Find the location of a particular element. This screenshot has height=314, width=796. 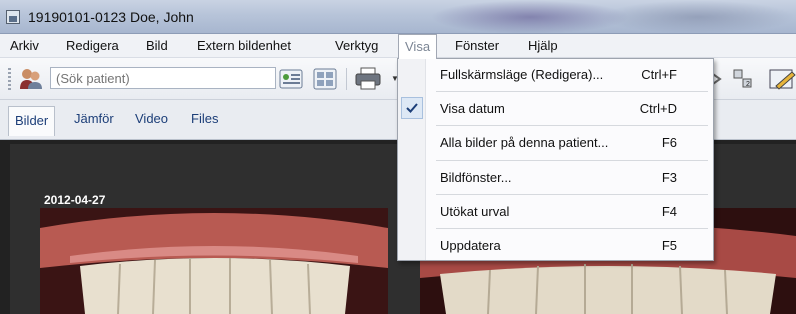

menu-item-shortcut: F6 is located at coordinates (669, 142).